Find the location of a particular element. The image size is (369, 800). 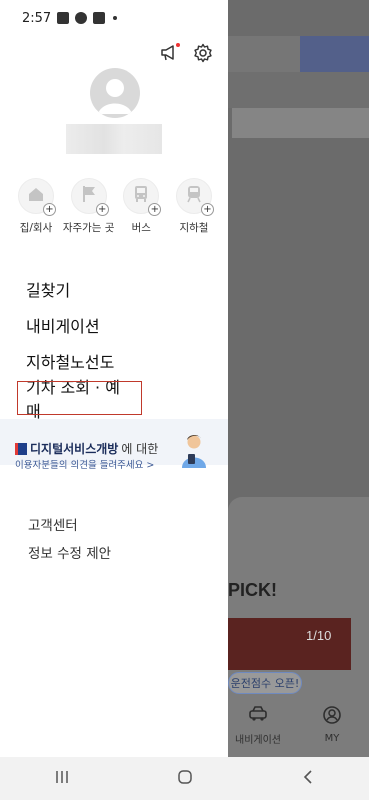

profile-icon is located at coordinates (332, 717).